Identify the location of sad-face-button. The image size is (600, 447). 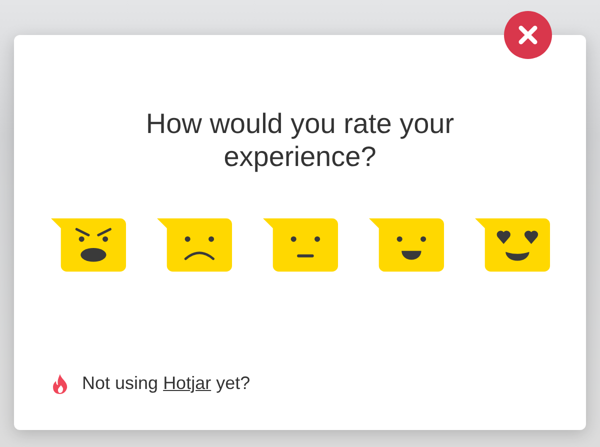
(194, 245).